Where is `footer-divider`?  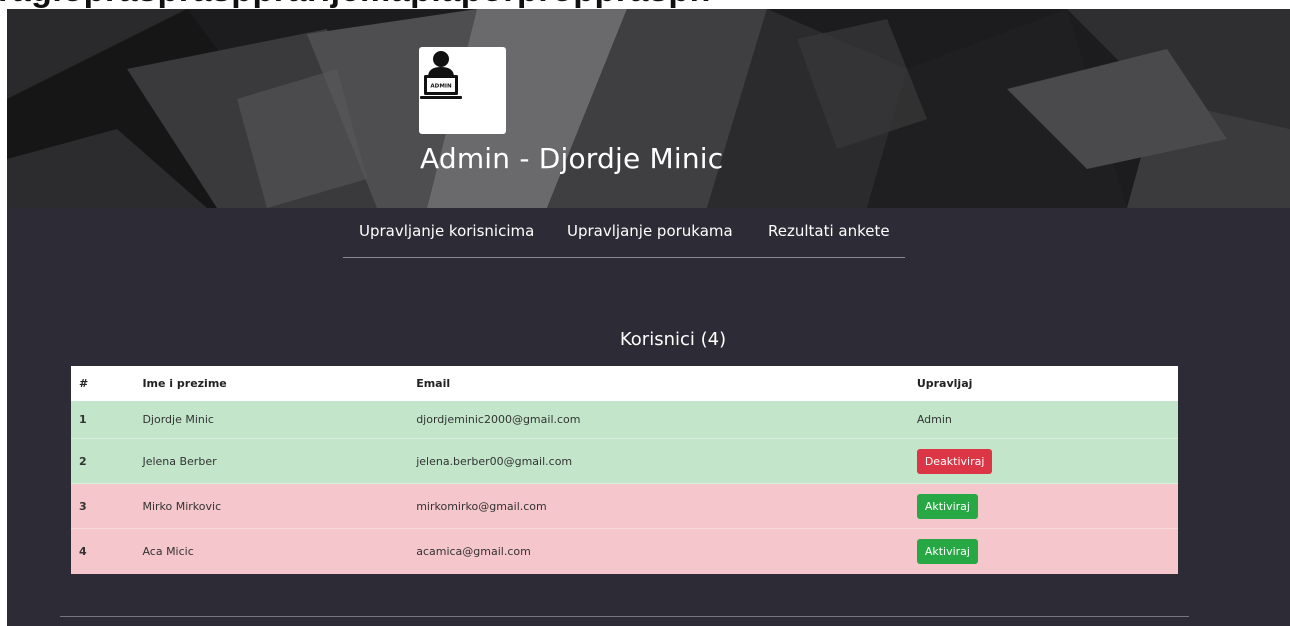
footer-divider is located at coordinates (624, 616).